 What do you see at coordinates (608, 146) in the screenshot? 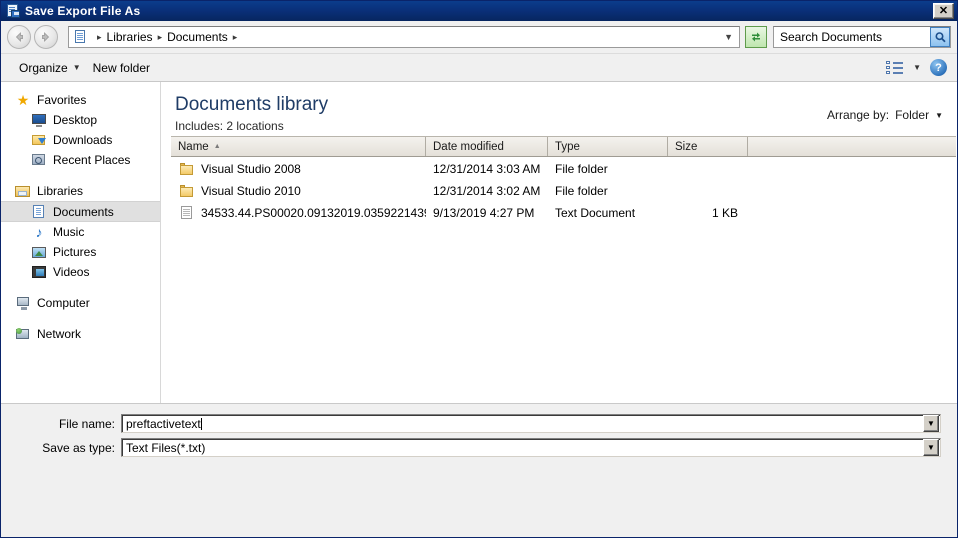
I see `column-header-type: Type` at bounding box center [608, 146].